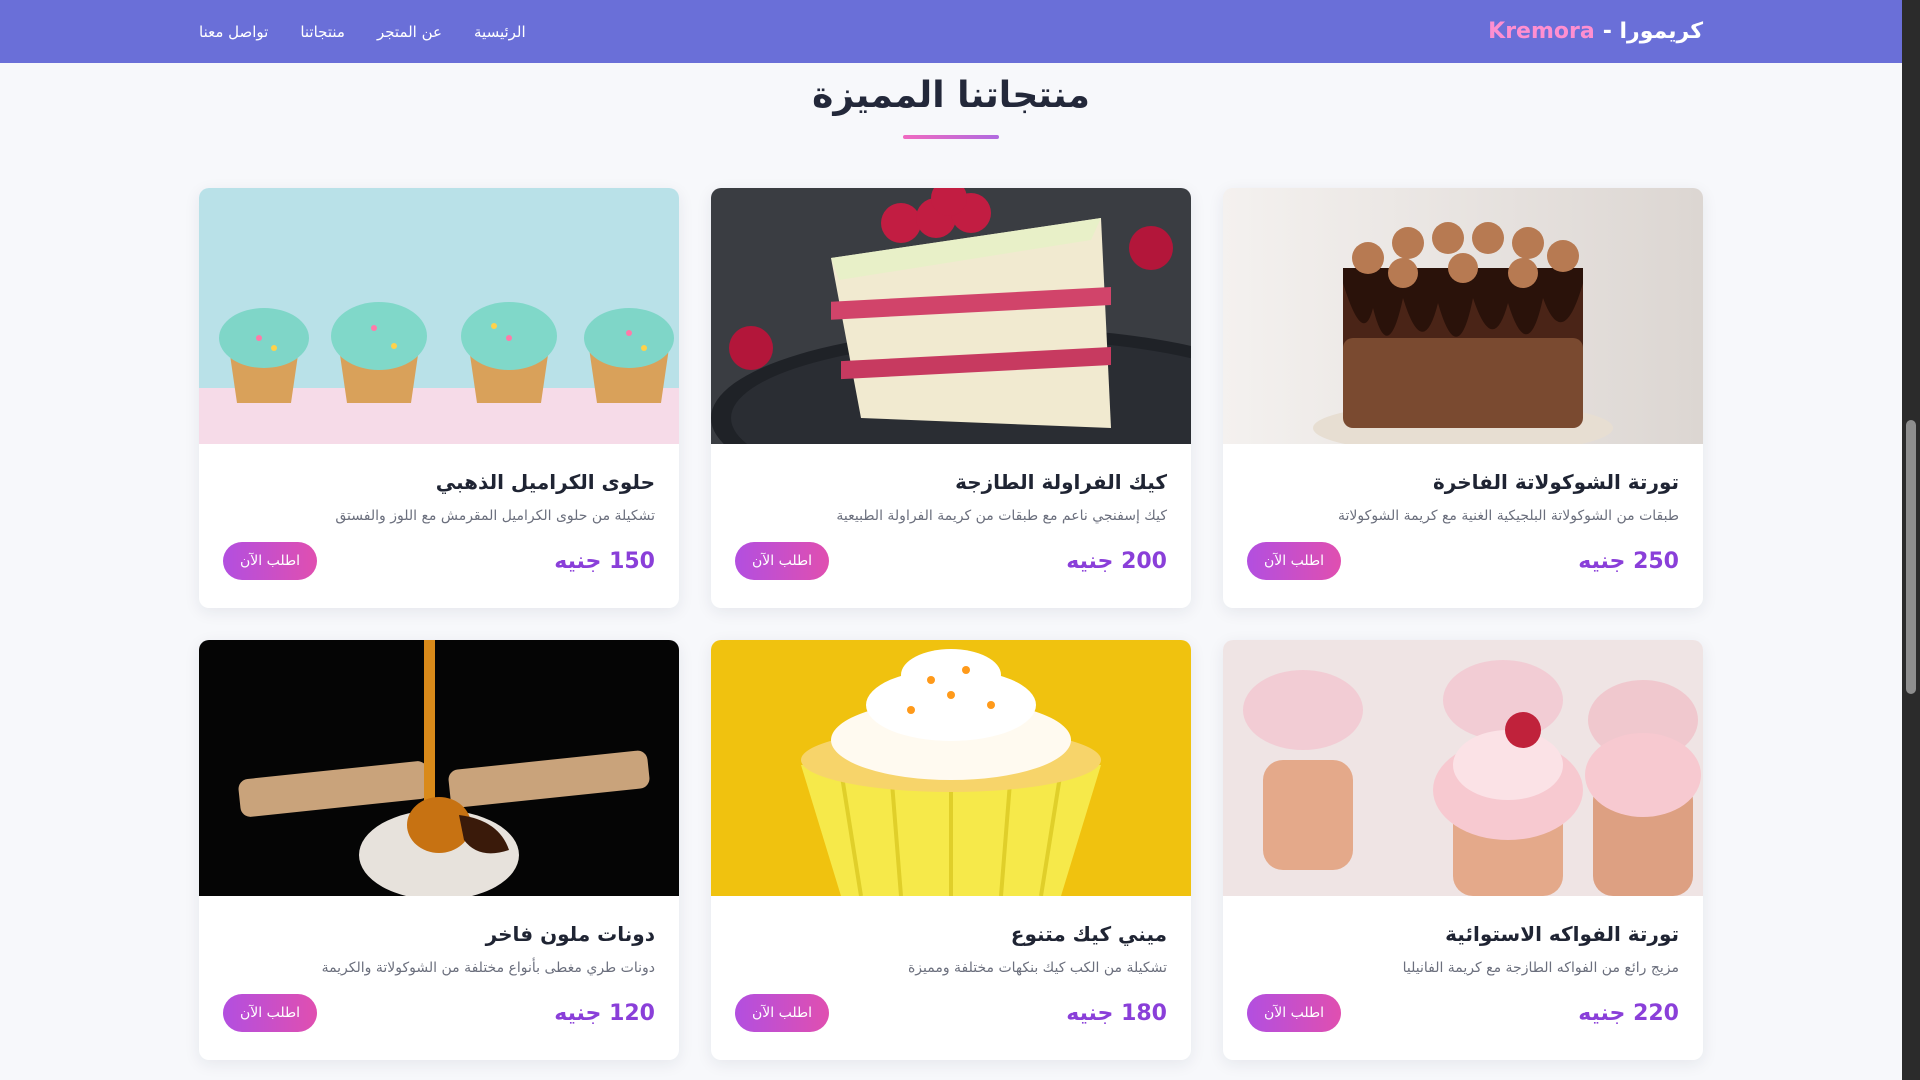  What do you see at coordinates (439, 316) in the screenshot?
I see `product-image-mint-cupcakes` at bounding box center [439, 316].